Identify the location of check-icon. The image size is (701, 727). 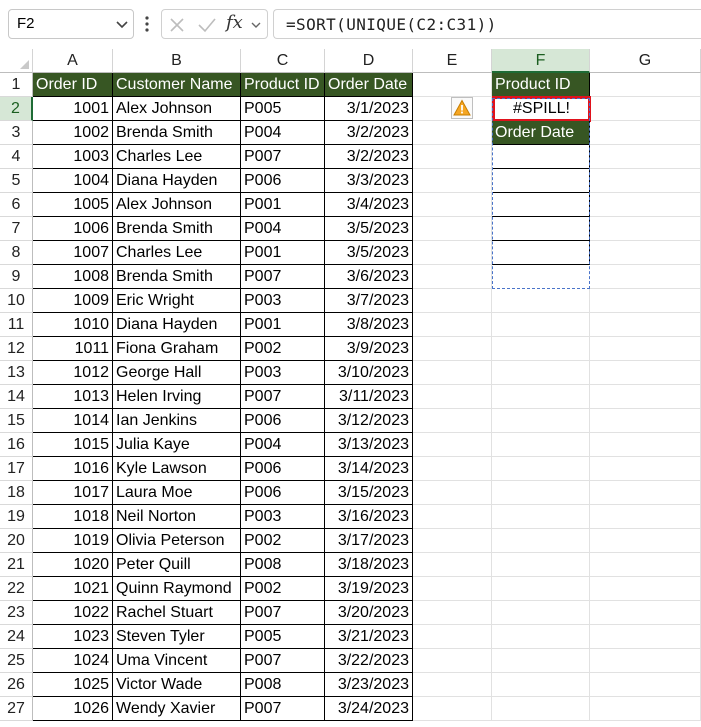
(207, 27).